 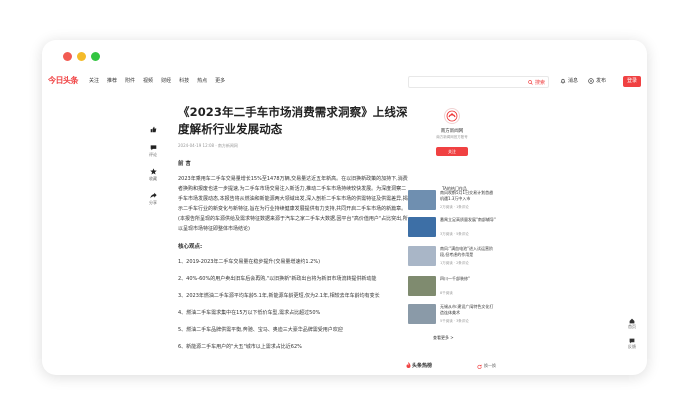 I want to click on nav-link-follow: 关注, so click(x=94, y=80).